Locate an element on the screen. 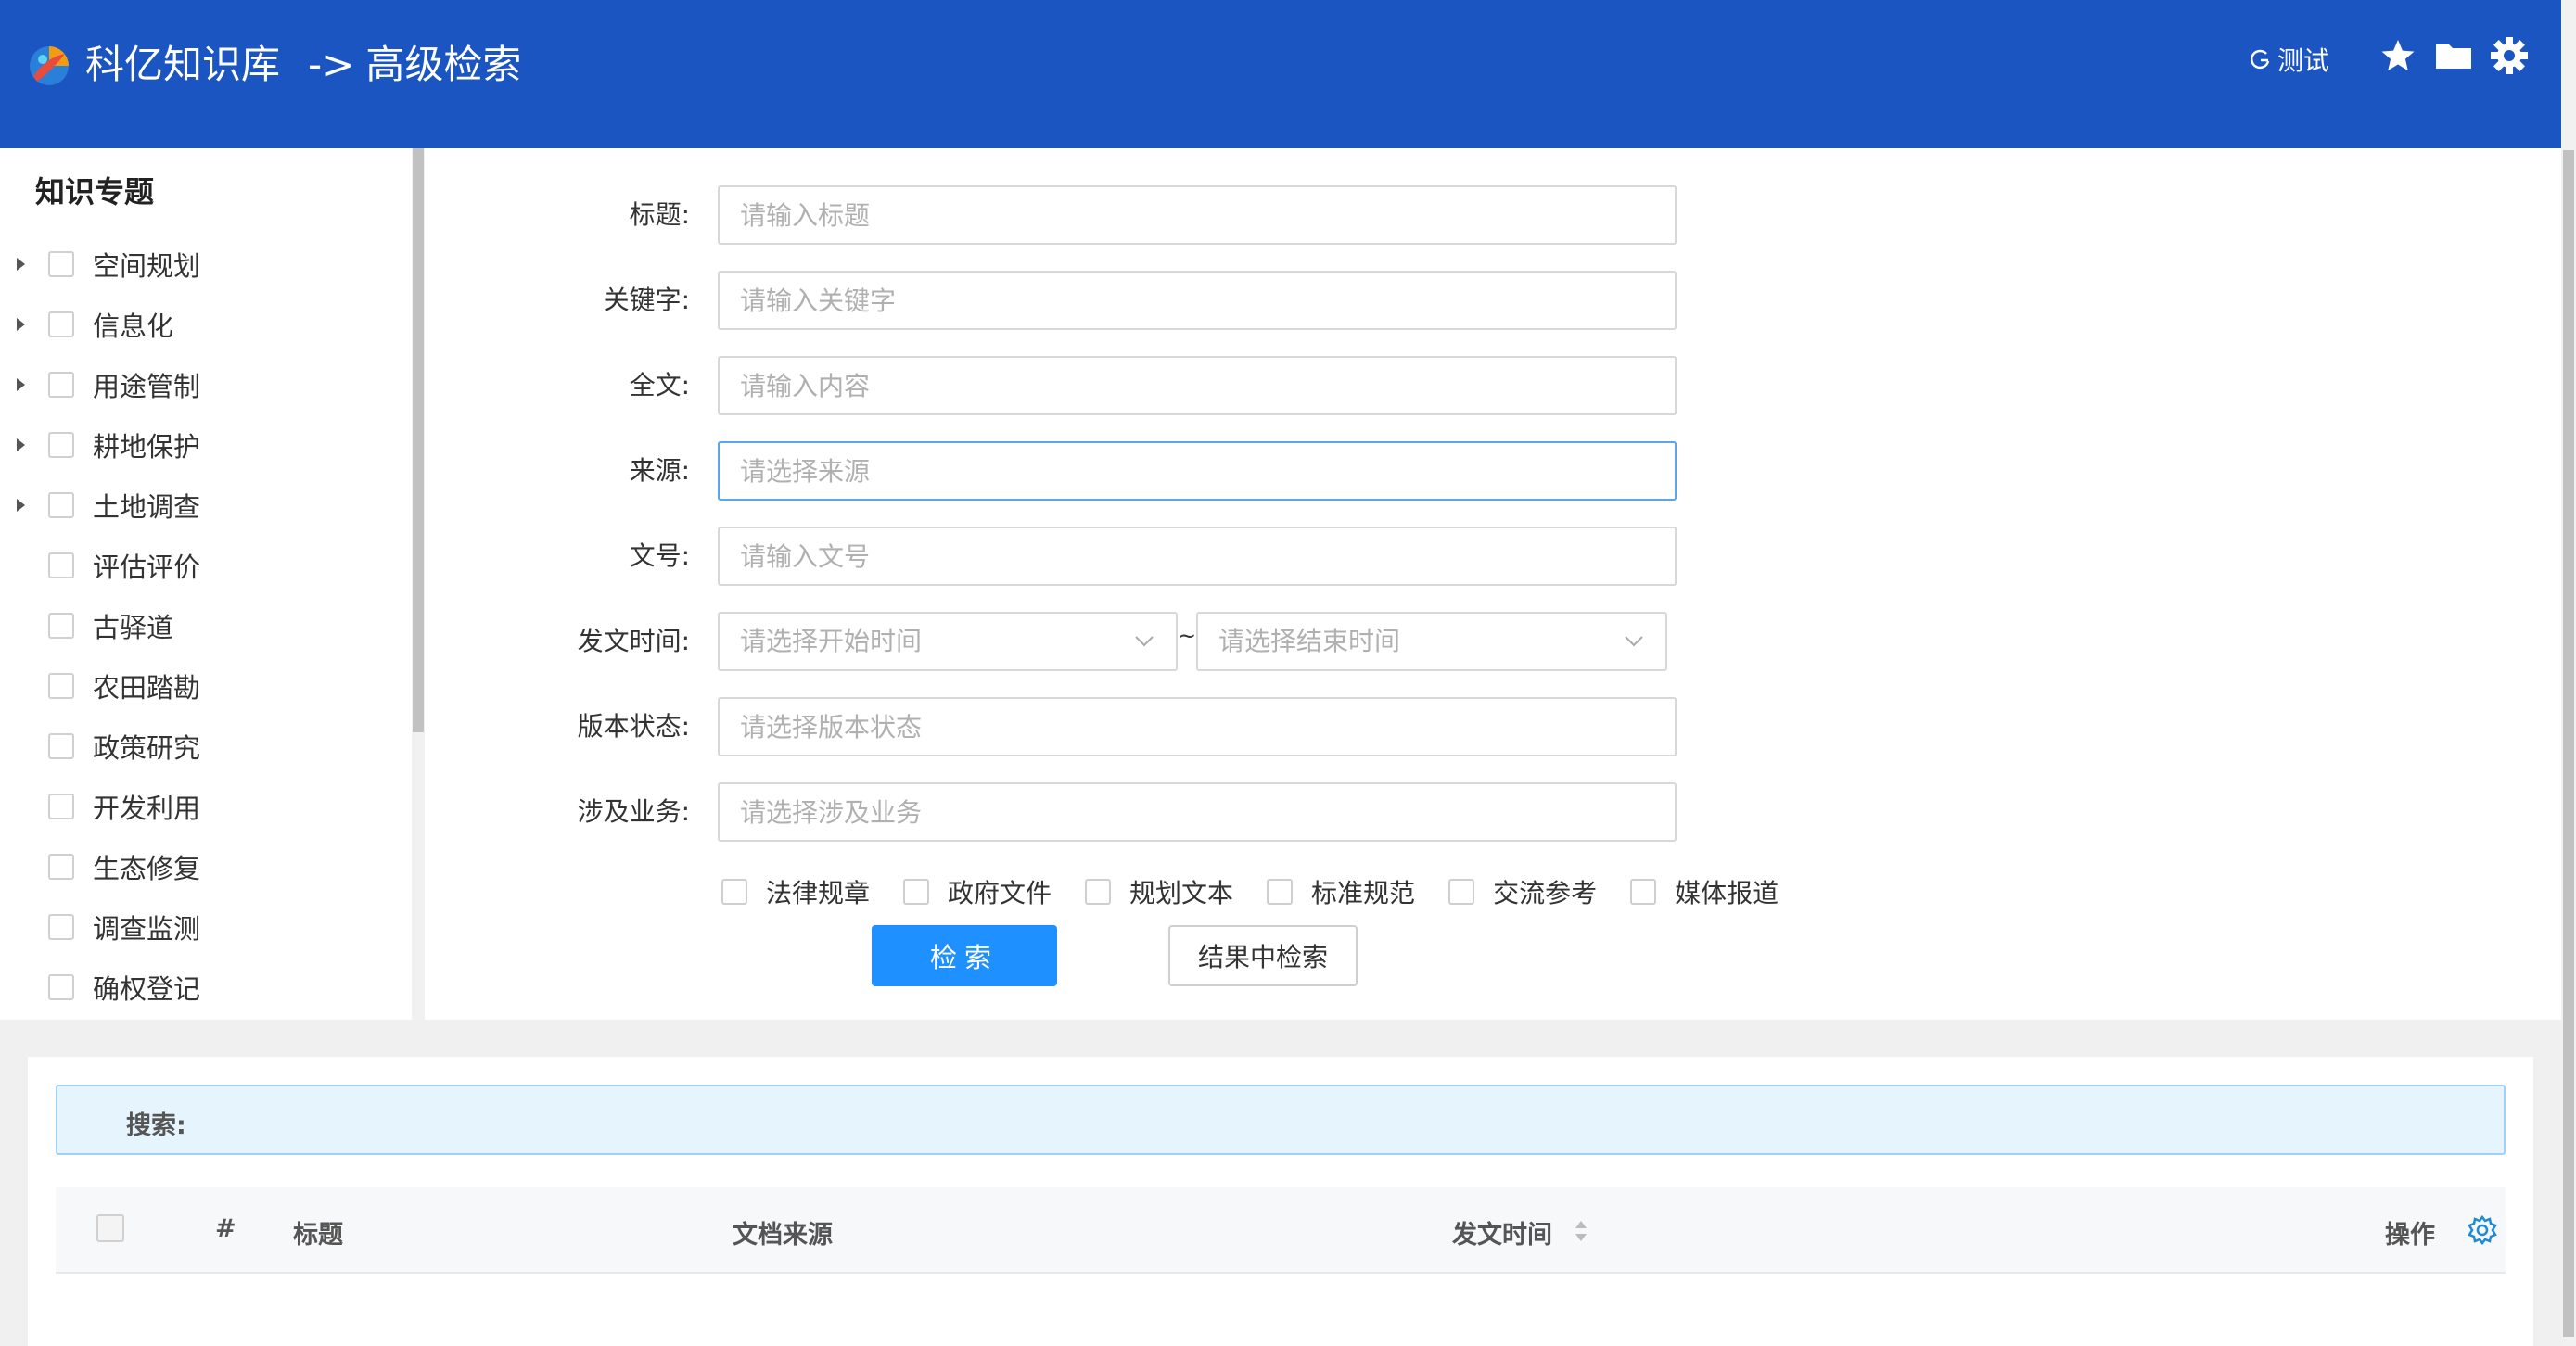 Image resolution: width=2576 pixels, height=1346 pixels. folder-button is located at coordinates (2453, 55).